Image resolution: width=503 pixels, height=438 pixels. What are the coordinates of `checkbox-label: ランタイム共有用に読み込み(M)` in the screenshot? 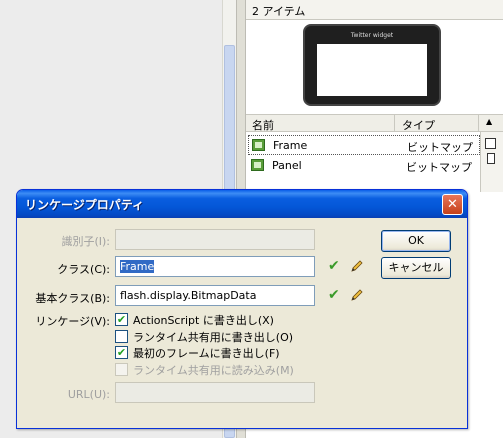 It's located at (213, 370).